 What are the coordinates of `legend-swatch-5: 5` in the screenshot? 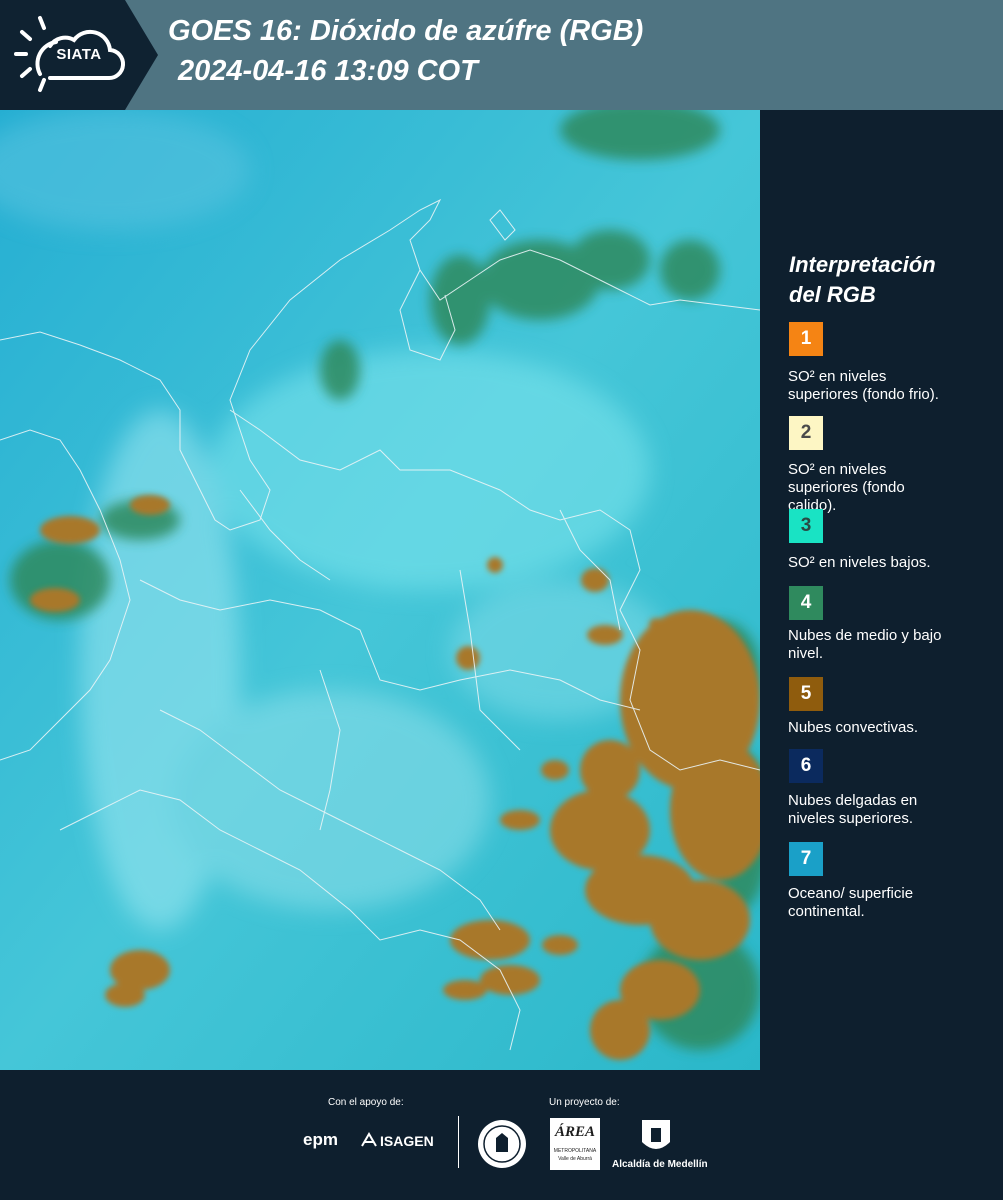 It's located at (806, 694).